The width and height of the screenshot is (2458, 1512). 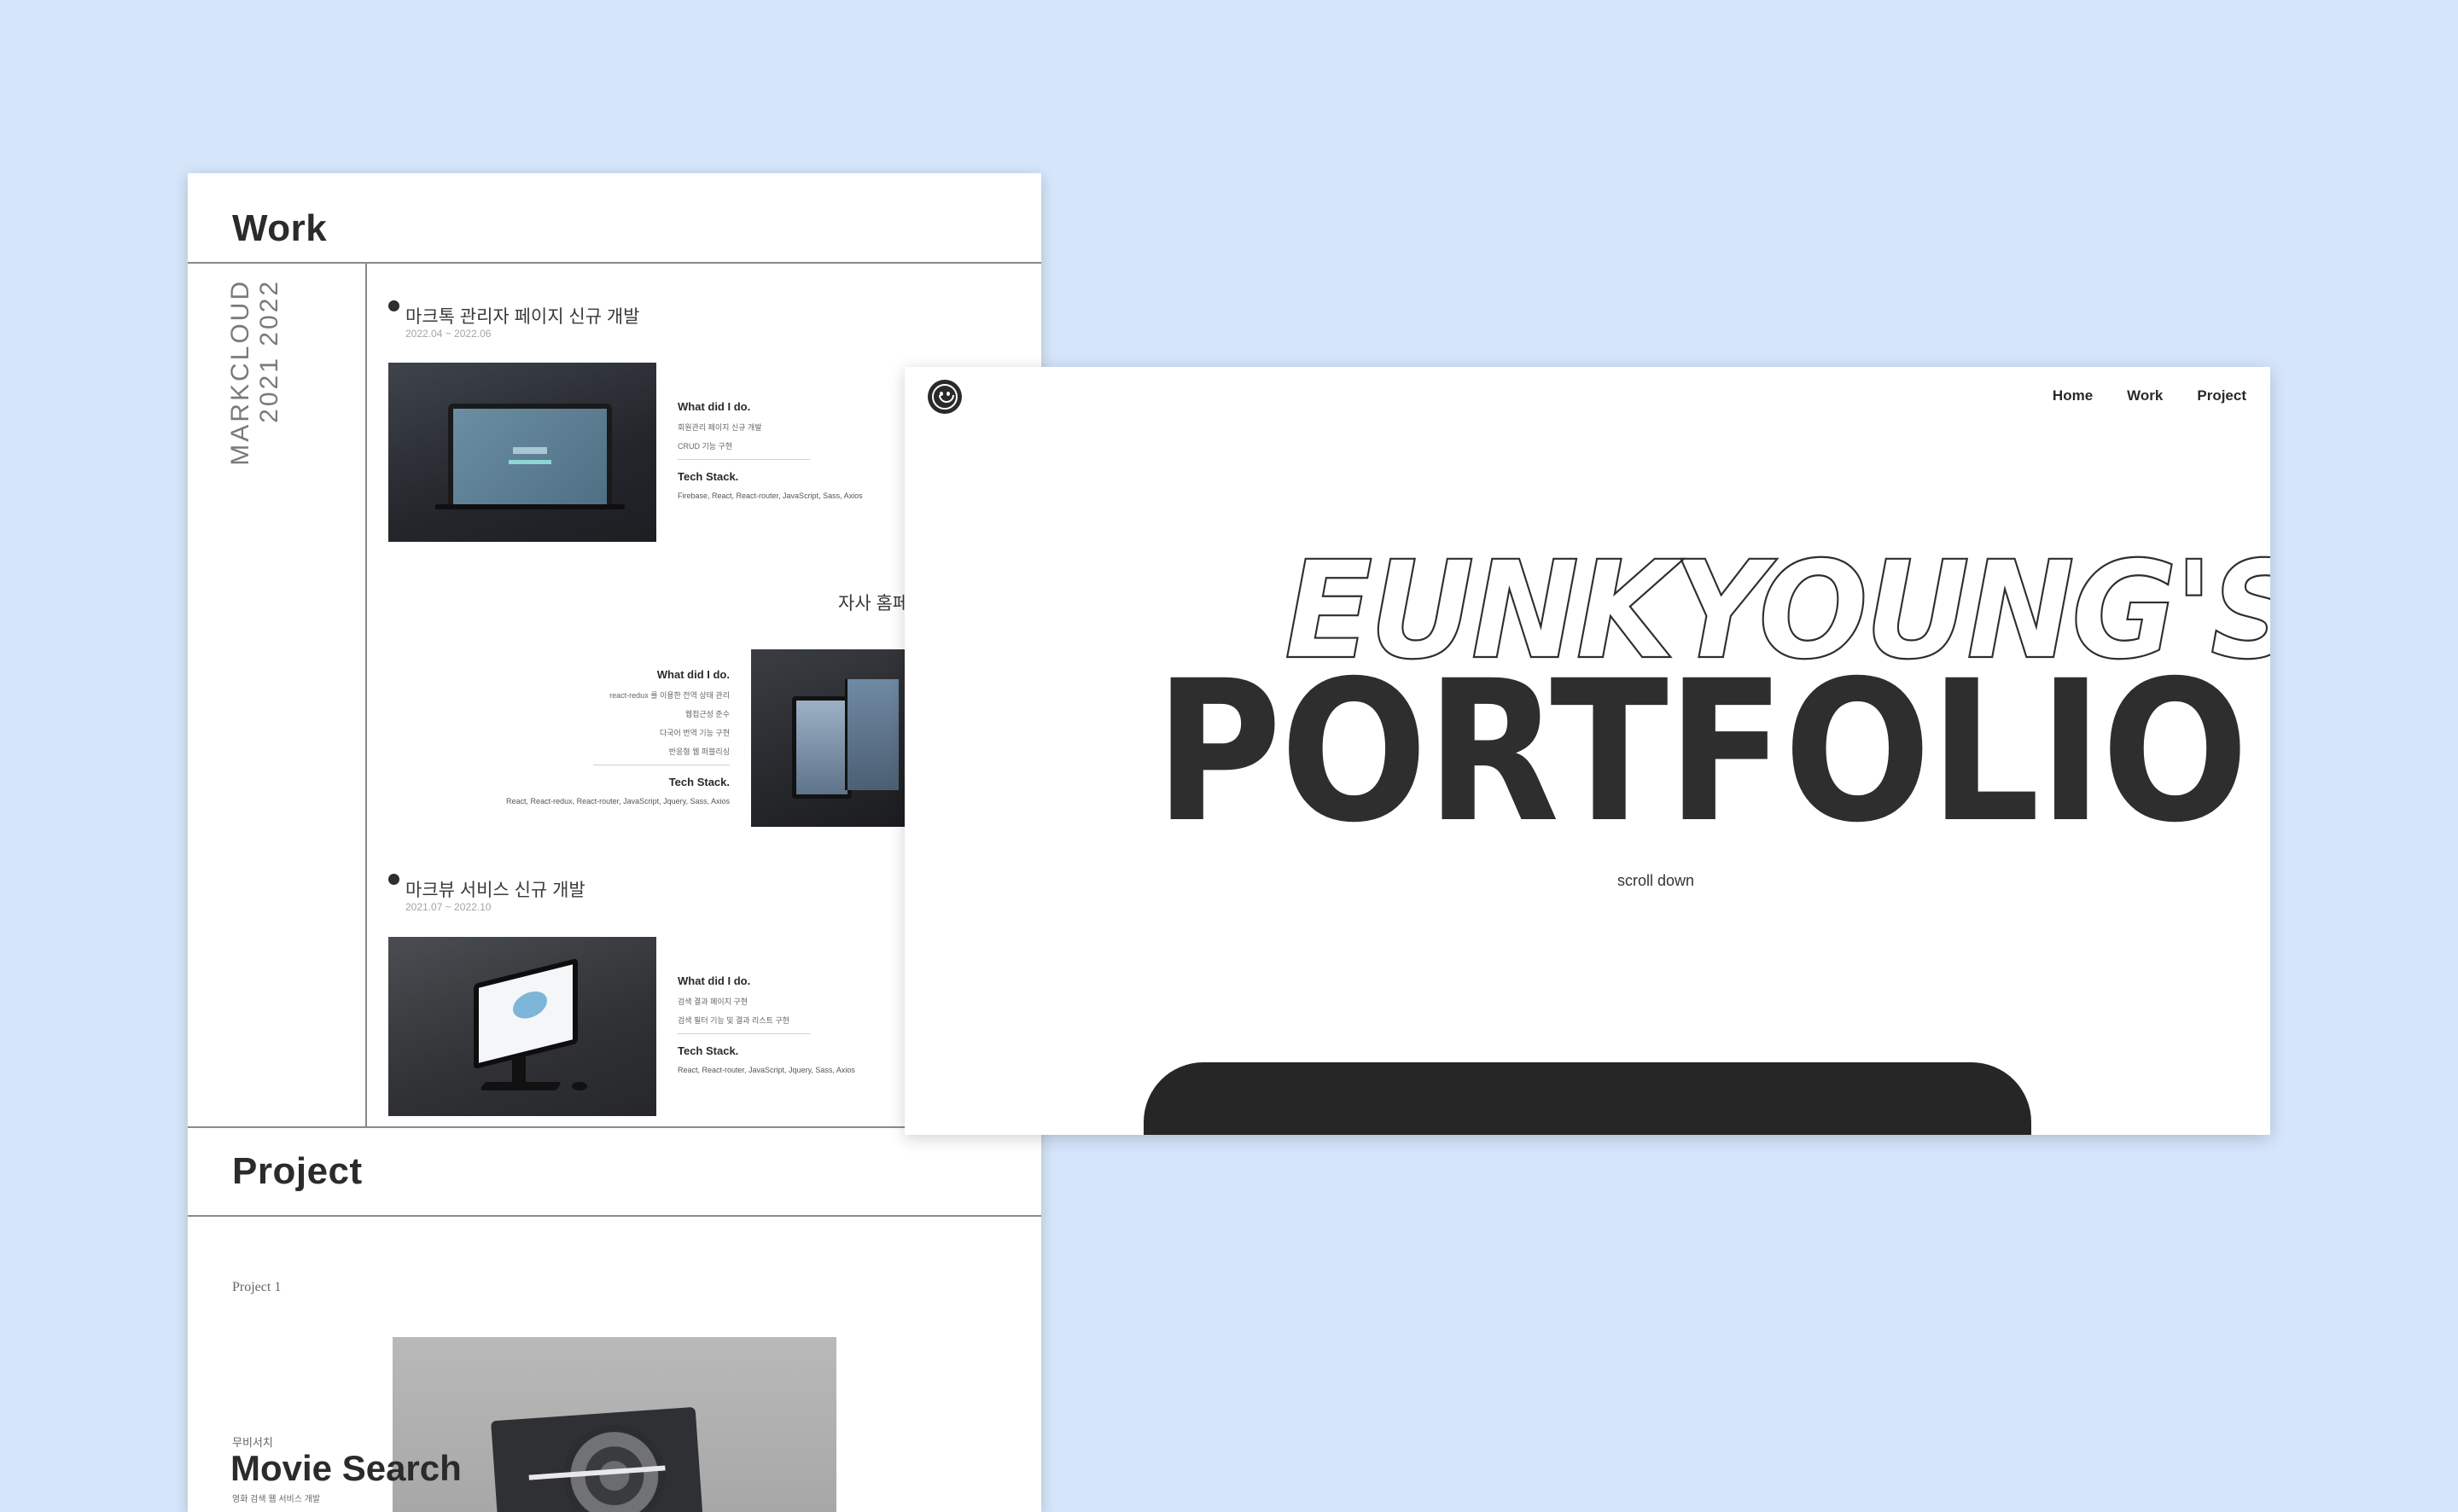 I want to click on laptop-mockup-image, so click(x=522, y=452).